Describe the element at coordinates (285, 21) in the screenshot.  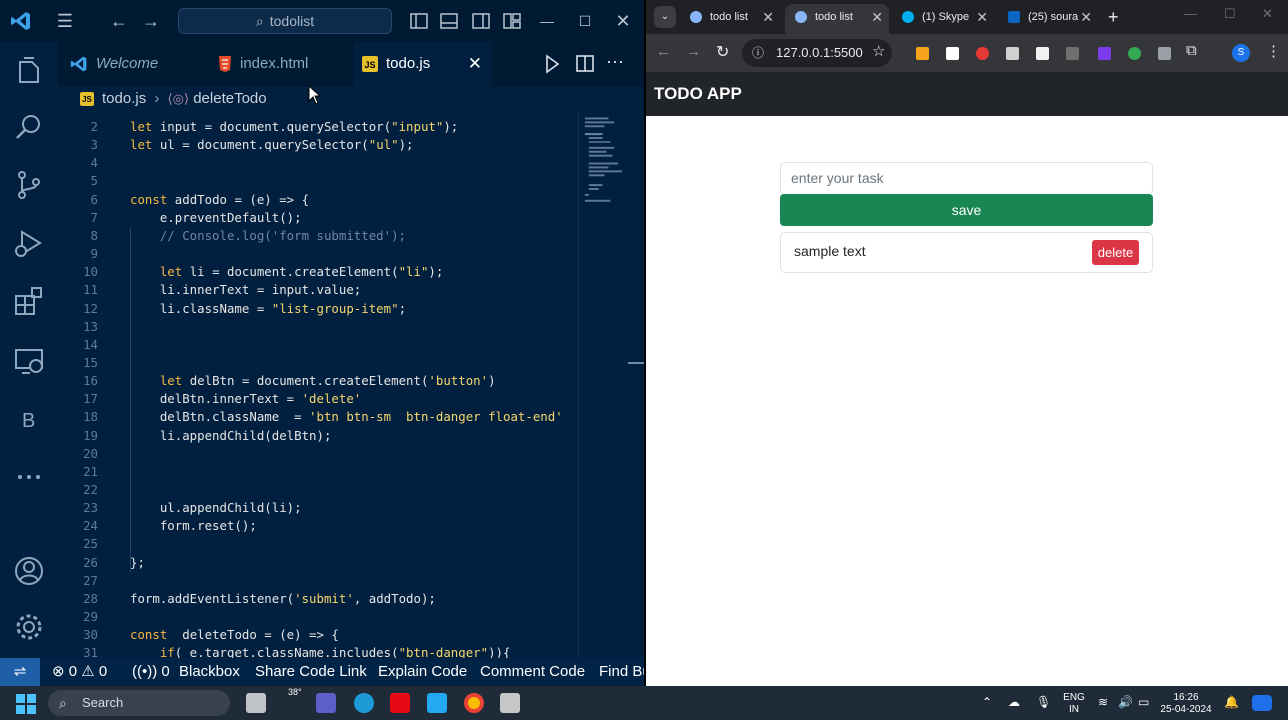
I see `command-center-search: ⌕ todolist` at that location.